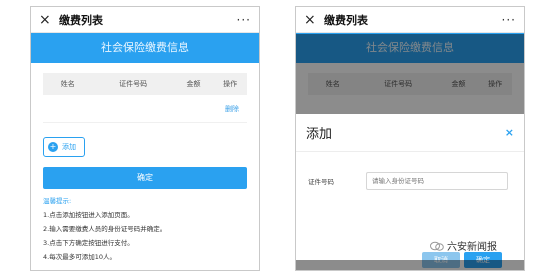  Describe the element at coordinates (105, 229) in the screenshot. I see `tip-item: 2.输入需要缴费人员的身份证号码并确定。` at that location.